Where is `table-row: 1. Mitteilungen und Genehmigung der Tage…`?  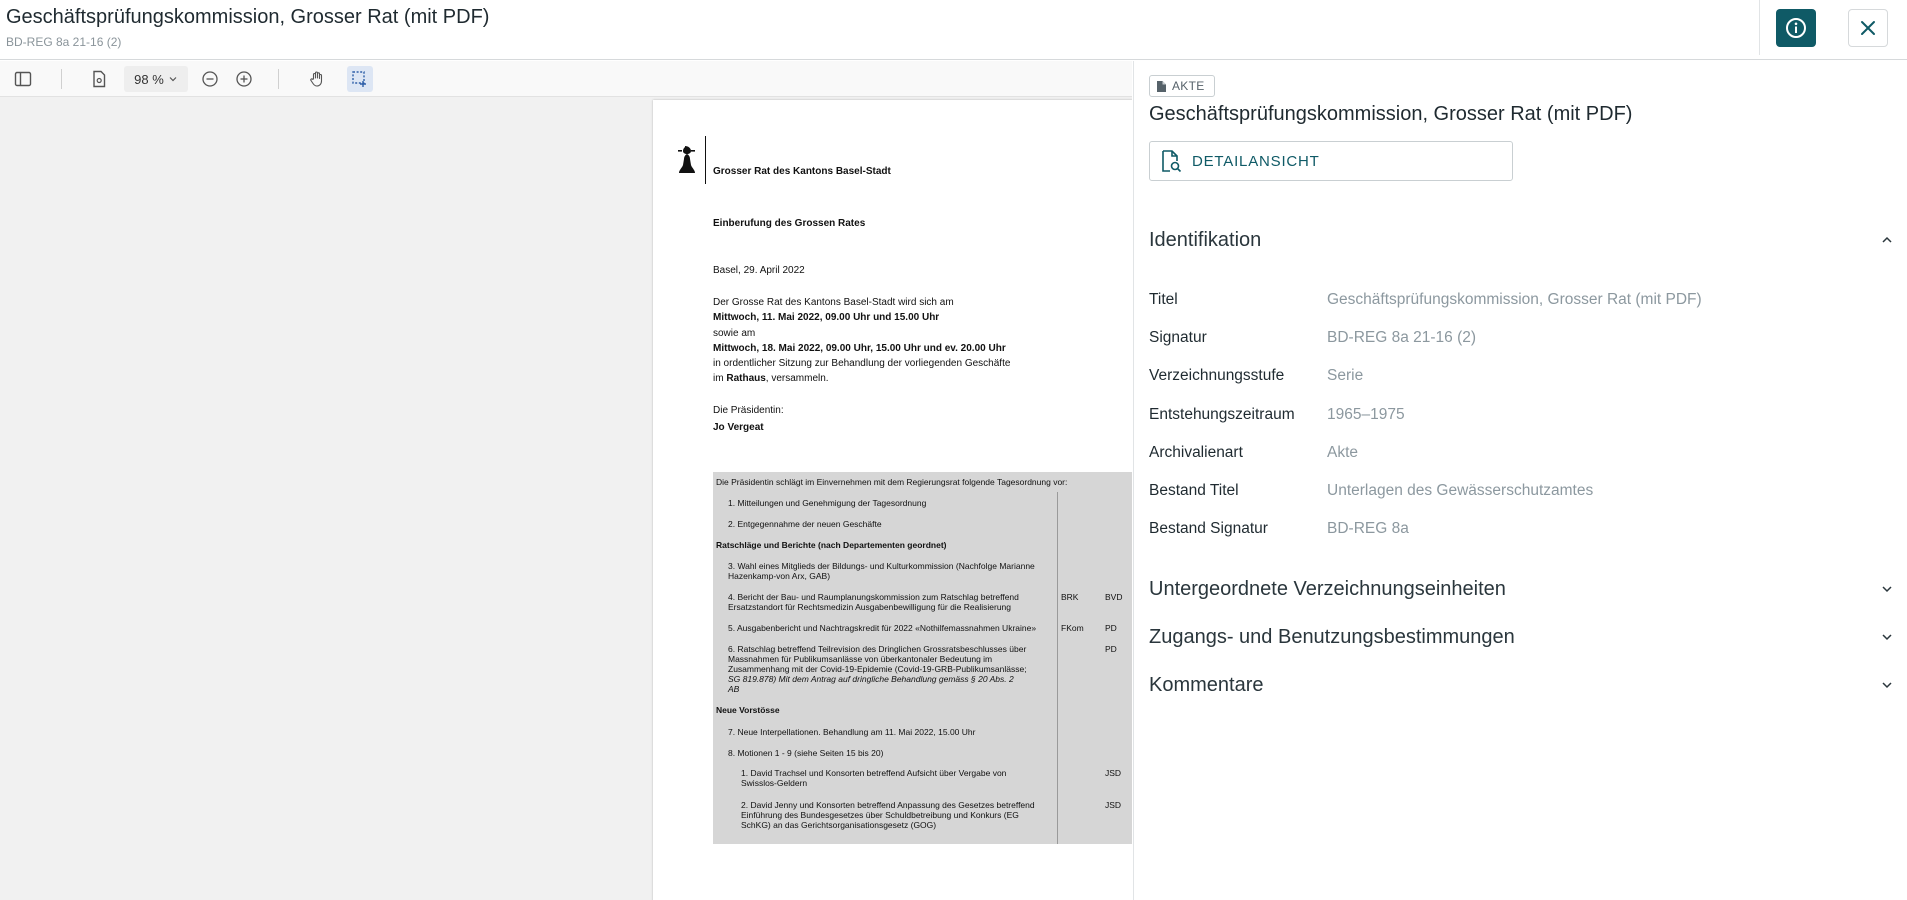 table-row: 1. Mitteilungen und Genehmigung der Tage… is located at coordinates (827, 503).